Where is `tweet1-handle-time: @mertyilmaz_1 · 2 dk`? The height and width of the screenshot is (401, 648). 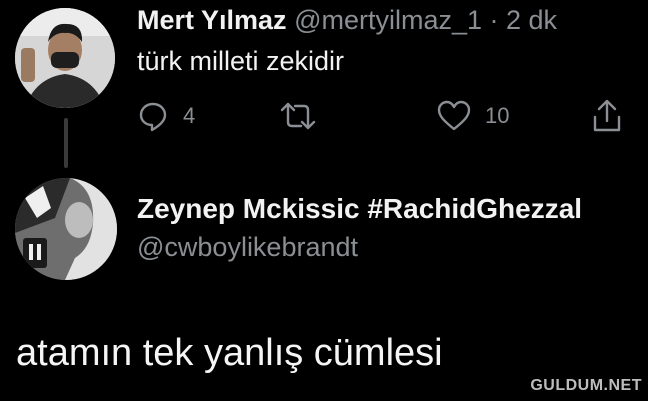
tweet1-handle-time: @mertyilmaz_1 · 2 dk is located at coordinates (425, 20).